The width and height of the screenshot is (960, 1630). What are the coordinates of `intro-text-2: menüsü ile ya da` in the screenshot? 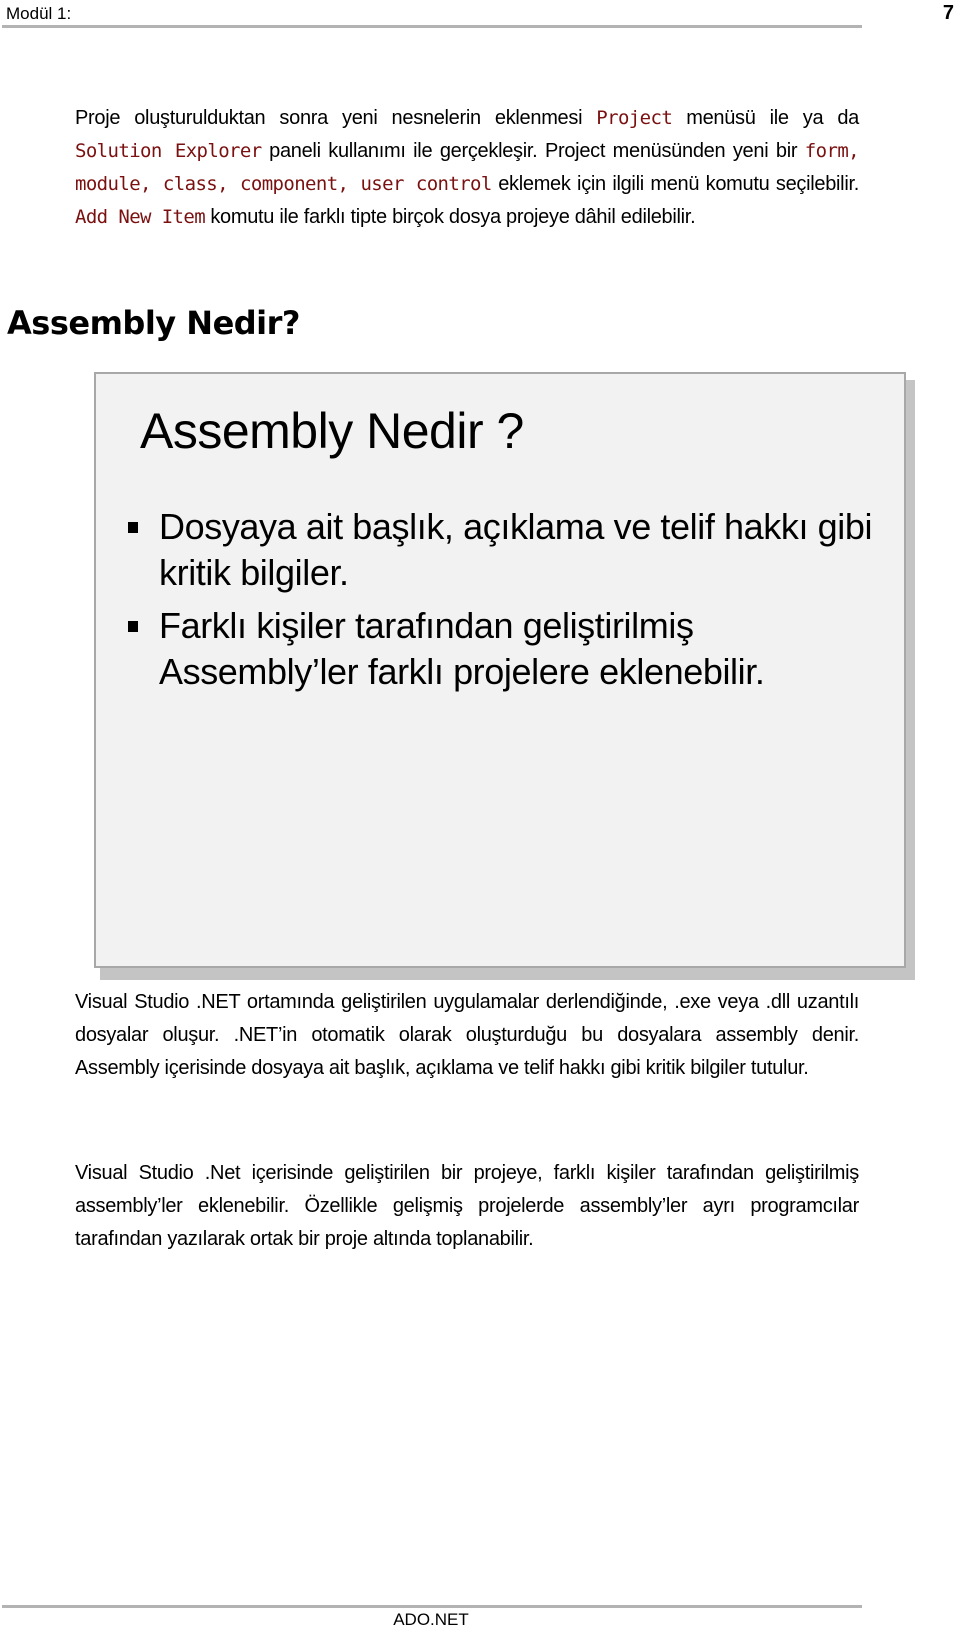 It's located at (765, 118).